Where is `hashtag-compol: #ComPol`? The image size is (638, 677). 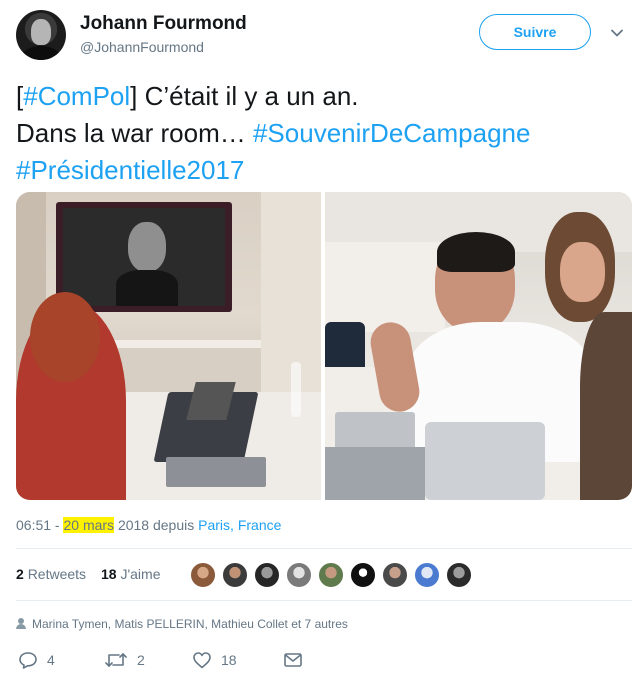 hashtag-compol: #ComPol is located at coordinates (76, 96).